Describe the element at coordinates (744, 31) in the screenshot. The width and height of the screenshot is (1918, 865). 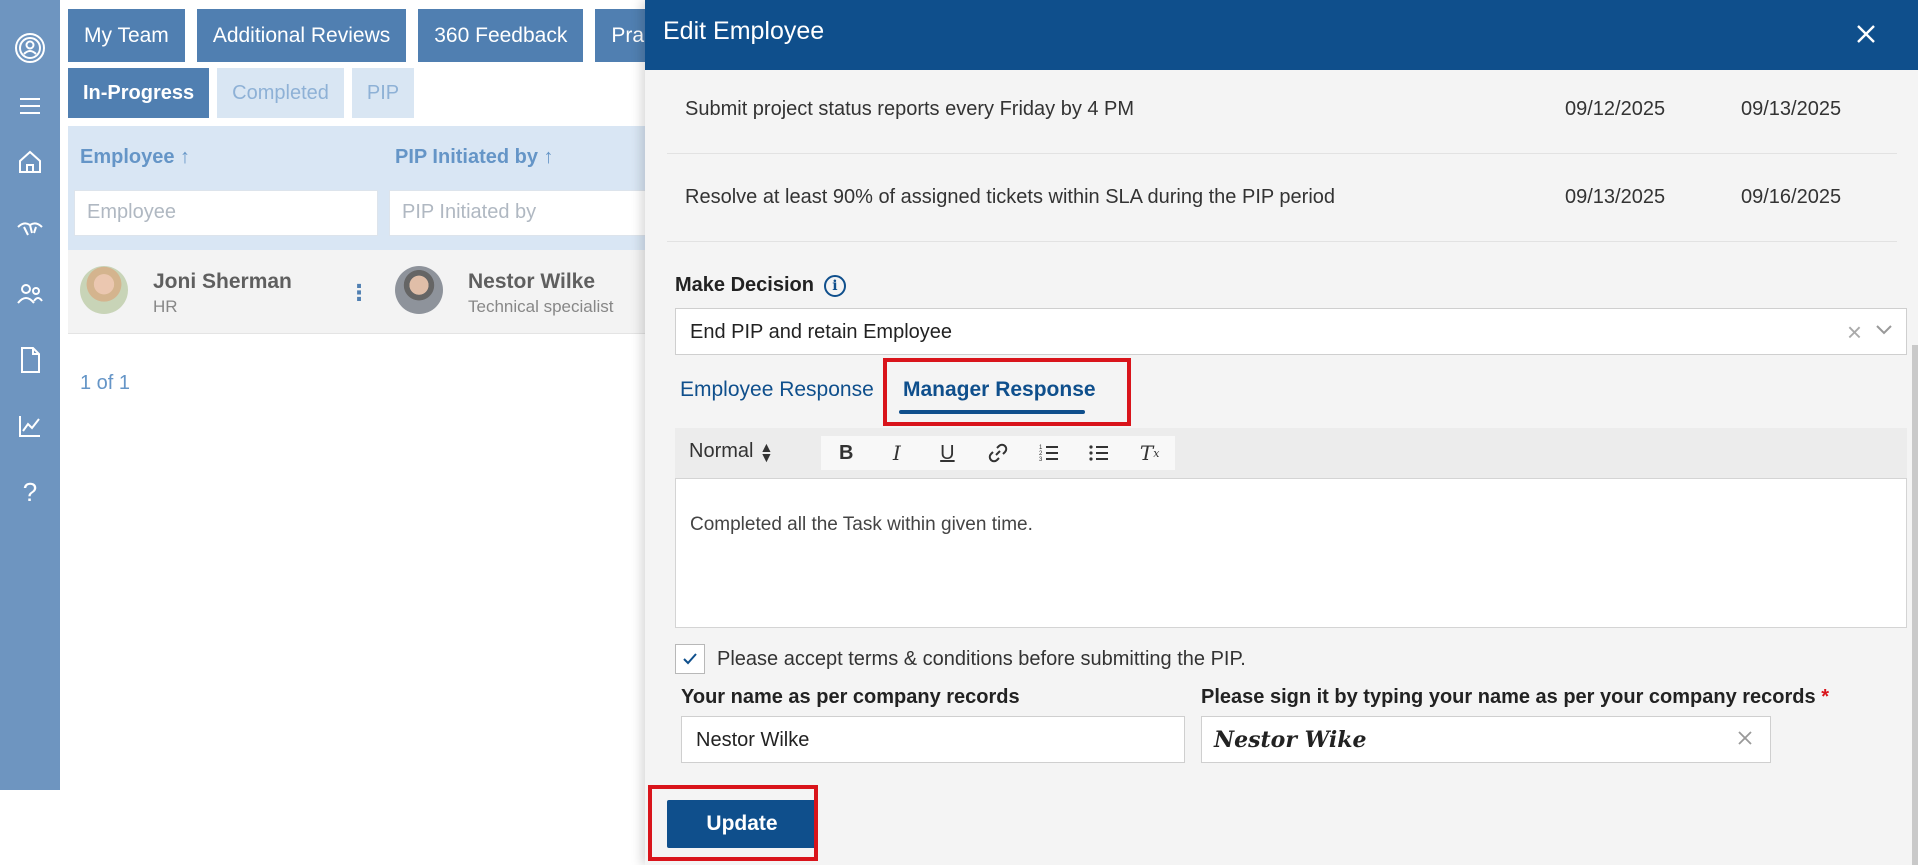
I see `panel-title: Edit Employee` at that location.